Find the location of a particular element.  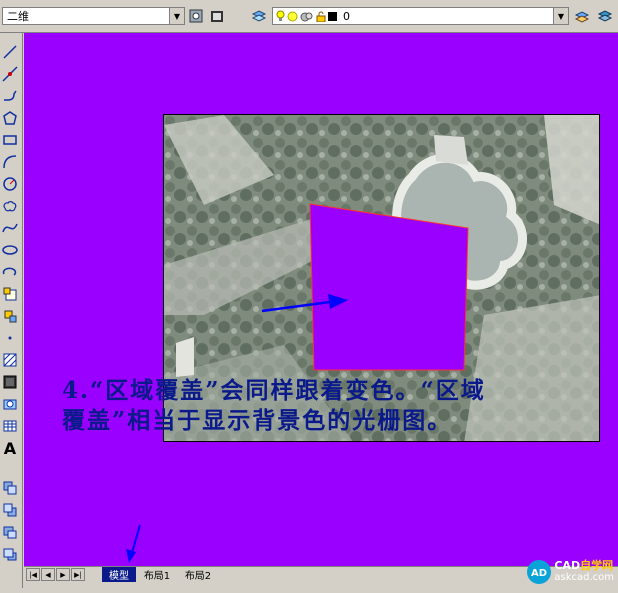

draw-order-under-icon is located at coordinates (10, 554).